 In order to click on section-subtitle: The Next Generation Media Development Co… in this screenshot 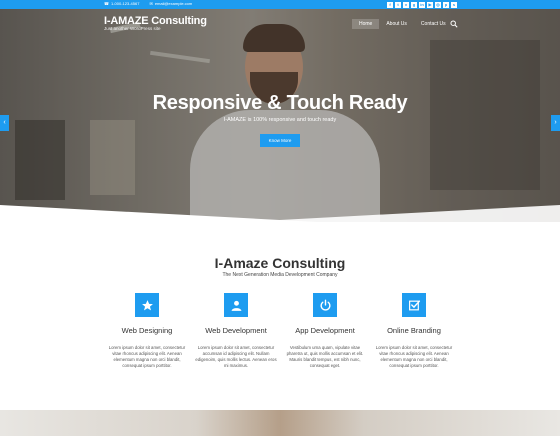, I will do `click(280, 275)`.